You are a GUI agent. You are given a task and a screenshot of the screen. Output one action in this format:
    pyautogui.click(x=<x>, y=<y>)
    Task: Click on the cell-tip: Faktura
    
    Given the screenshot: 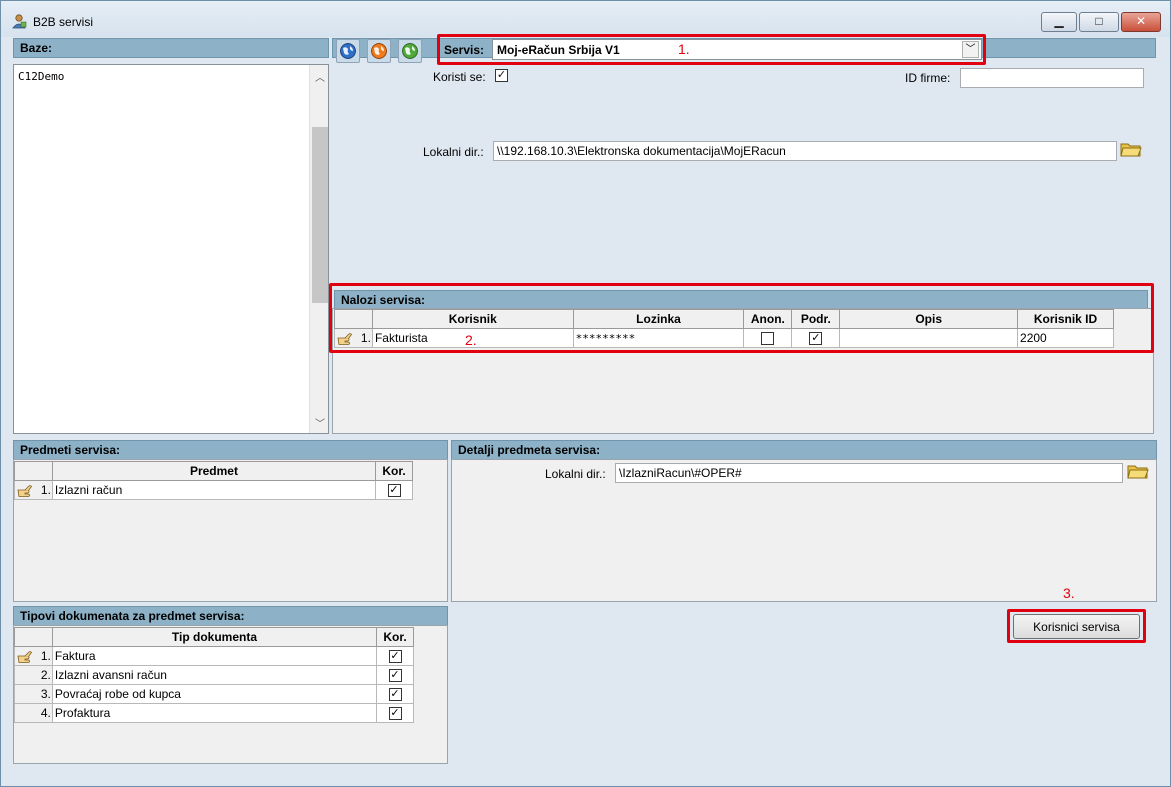 What is the action you would take?
    pyautogui.click(x=214, y=656)
    